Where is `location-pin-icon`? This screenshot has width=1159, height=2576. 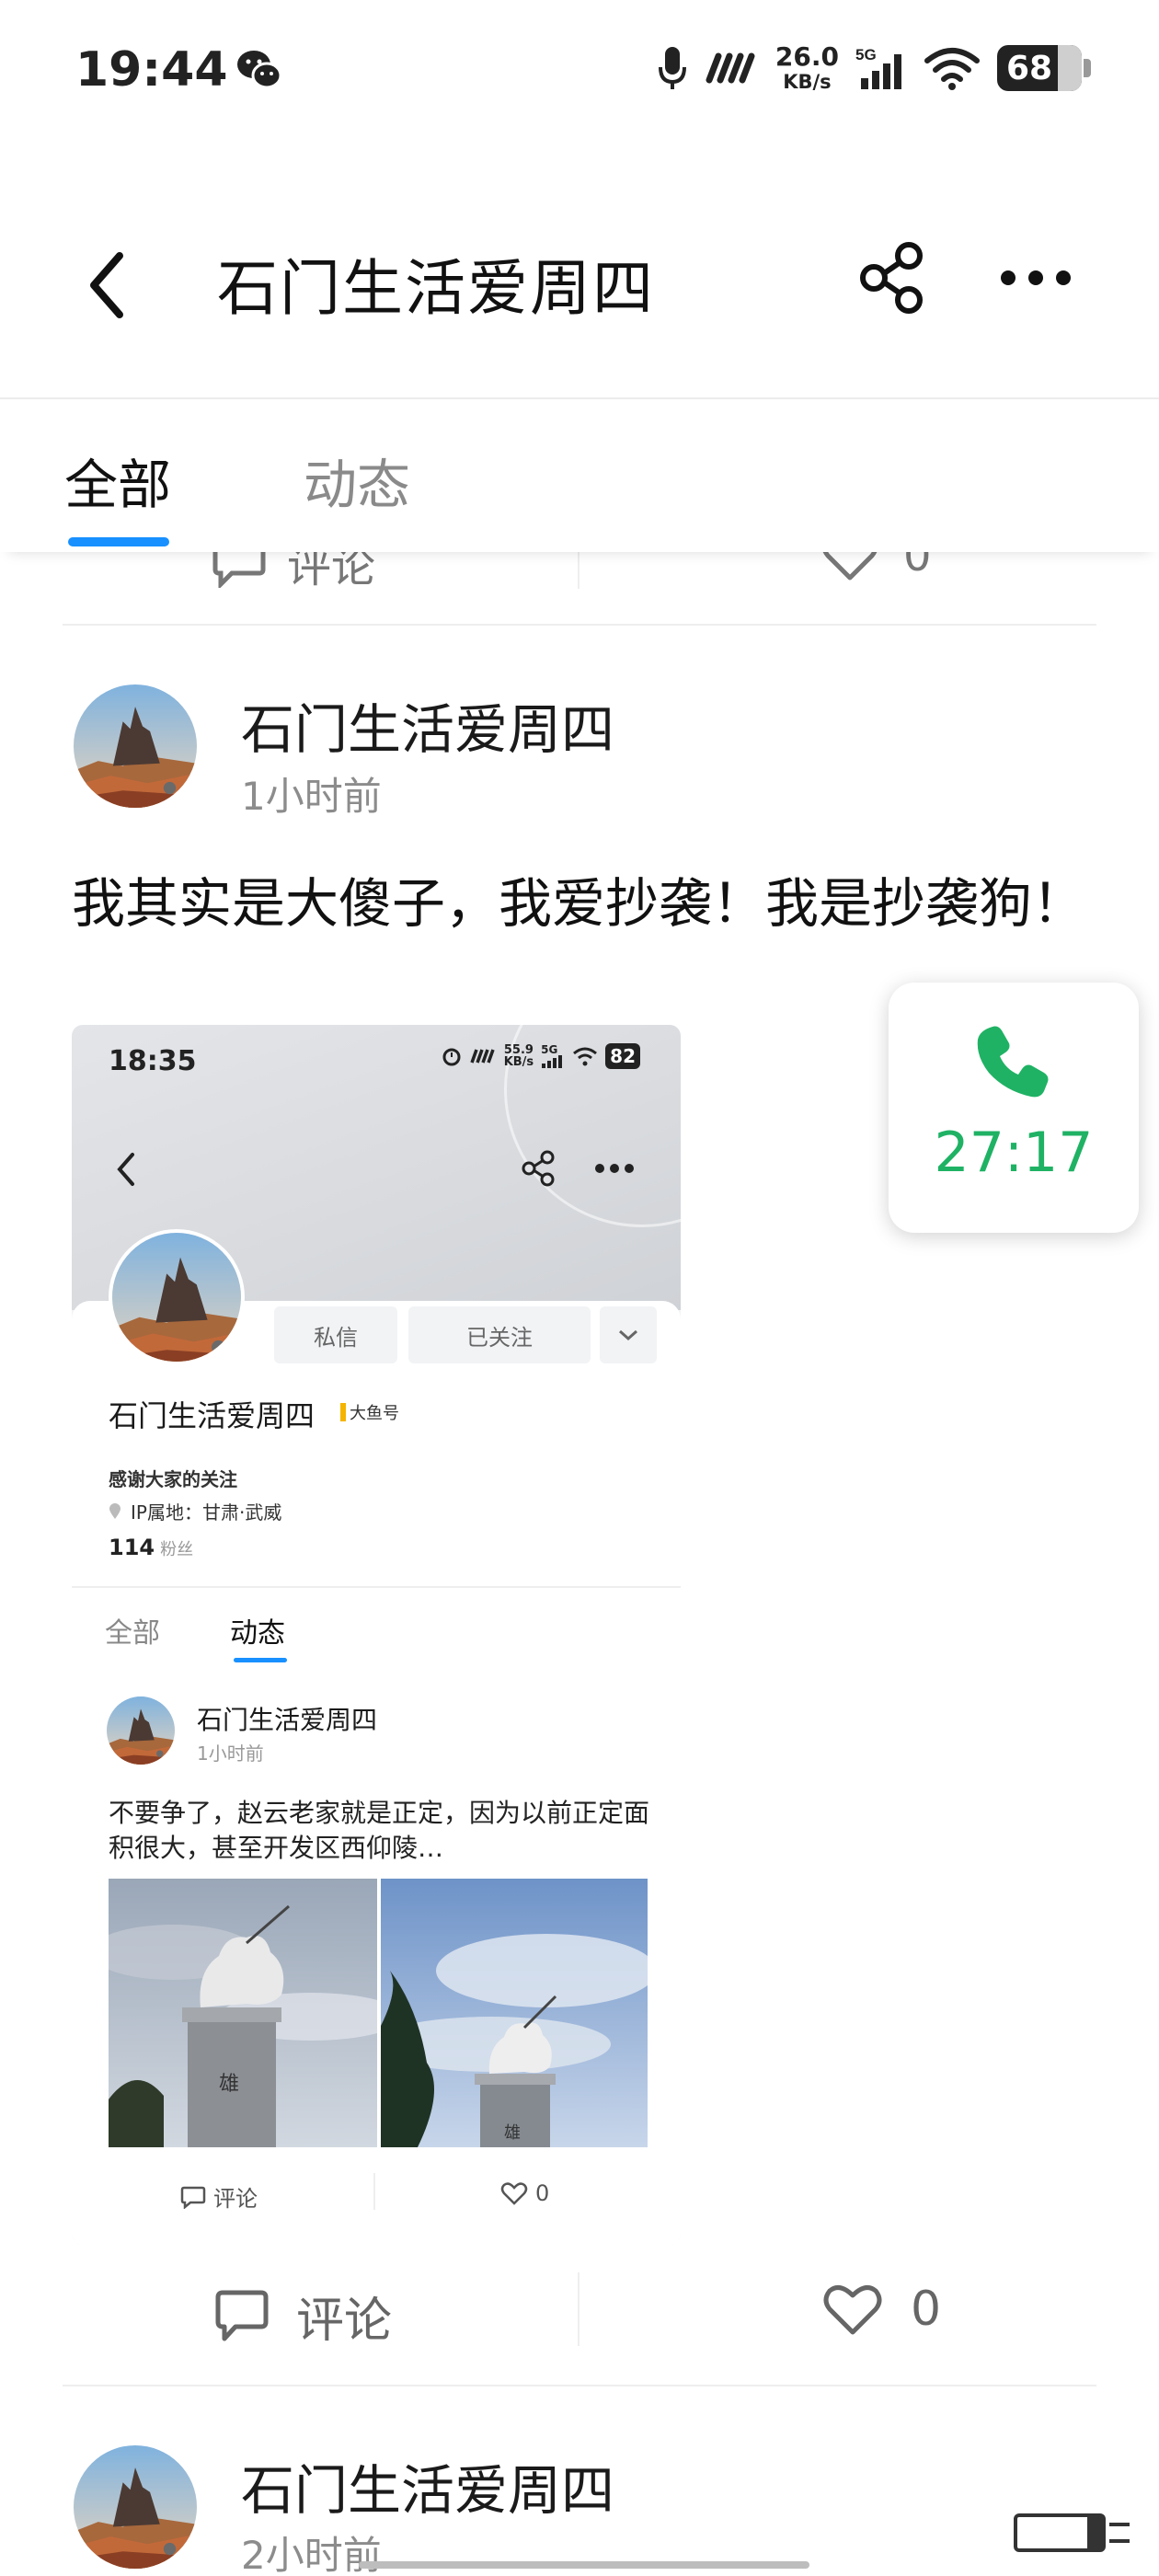
location-pin-icon is located at coordinates (114, 1510).